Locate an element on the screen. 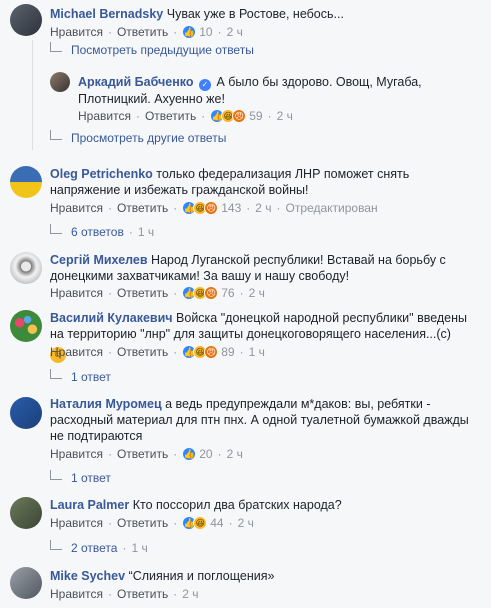  comment-body: Mike Sychev “Слияния и поглощения» is located at coordinates (260, 576).